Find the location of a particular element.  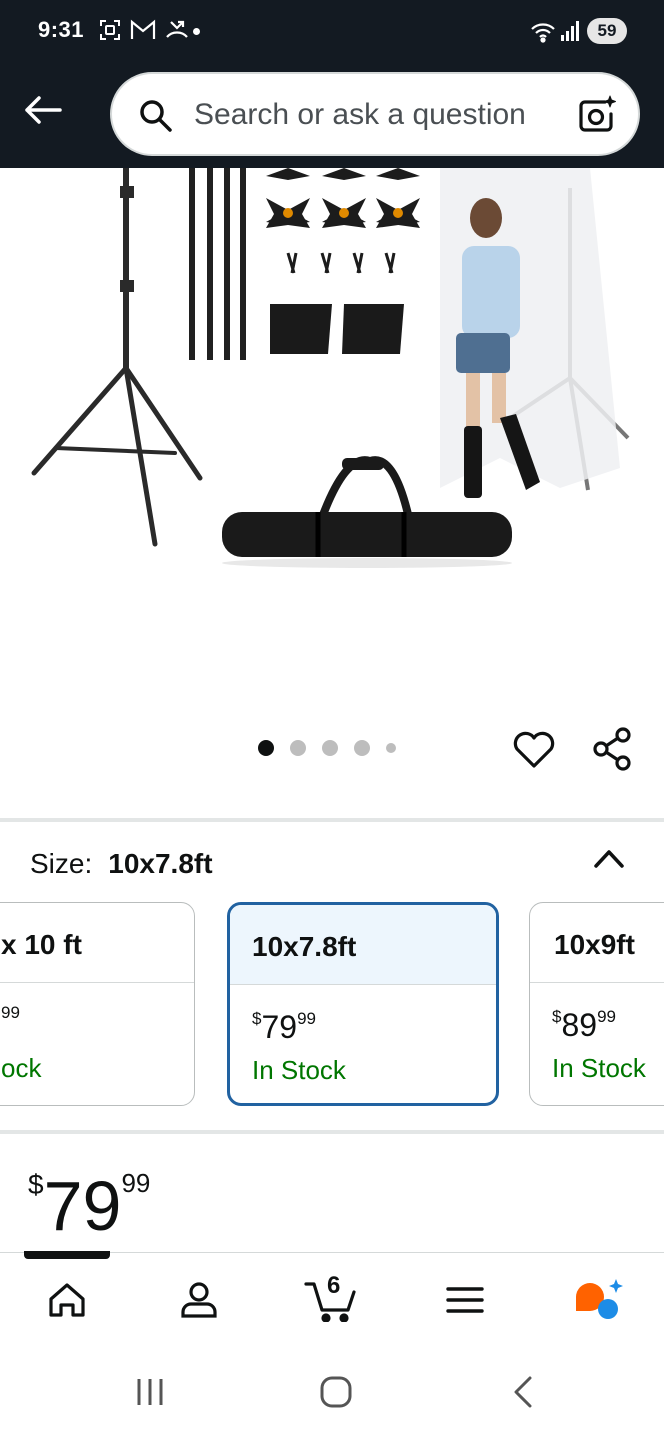

price-whole: 89 is located at coordinates (579, 1025).